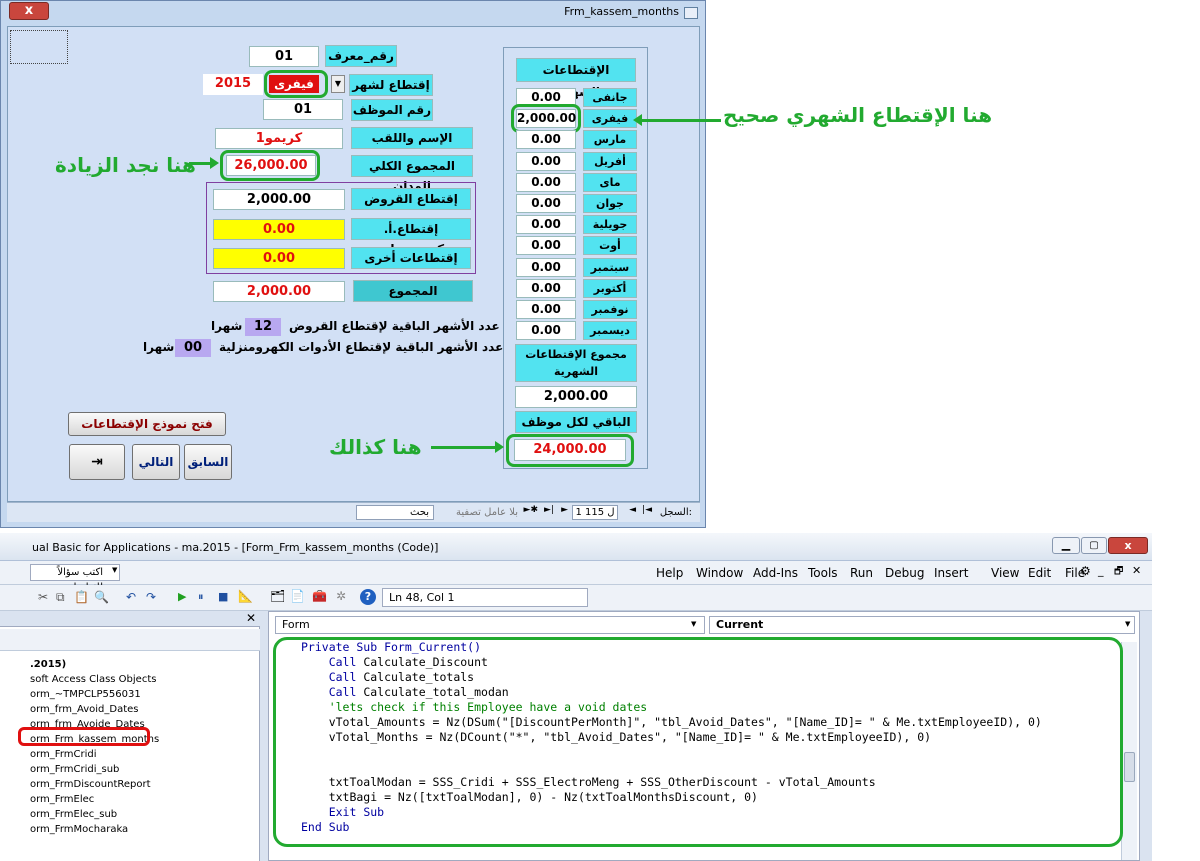 The image size is (1200, 861). Describe the element at coordinates (201, 597) in the screenshot. I see `break-icon: ⏸` at that location.